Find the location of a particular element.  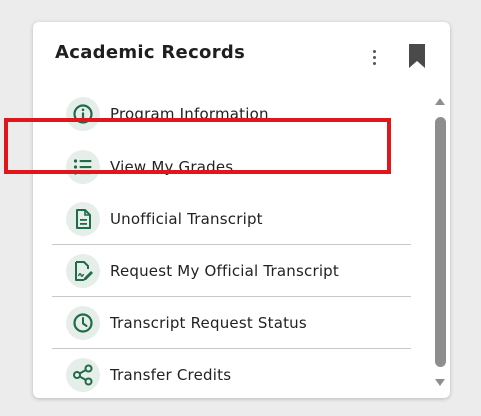

info-icon is located at coordinates (83, 114).